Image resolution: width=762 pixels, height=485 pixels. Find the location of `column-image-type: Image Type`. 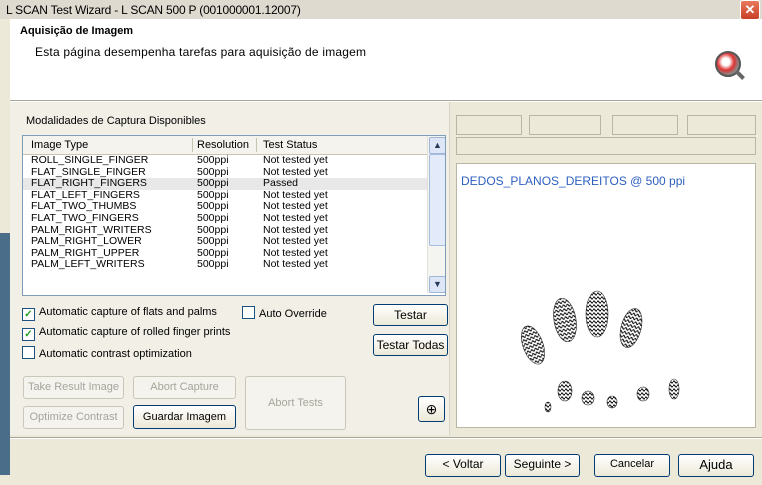

column-image-type: Image Type is located at coordinates (59, 145).